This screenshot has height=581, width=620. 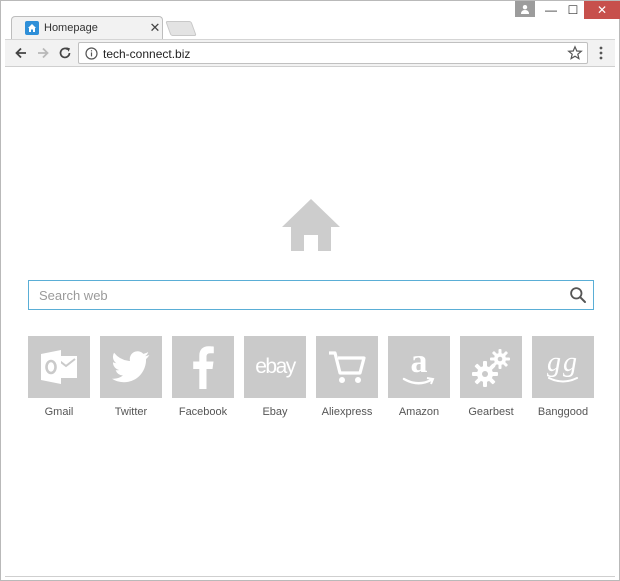 I want to click on tile-icon-box: gg, so click(x=563, y=367).